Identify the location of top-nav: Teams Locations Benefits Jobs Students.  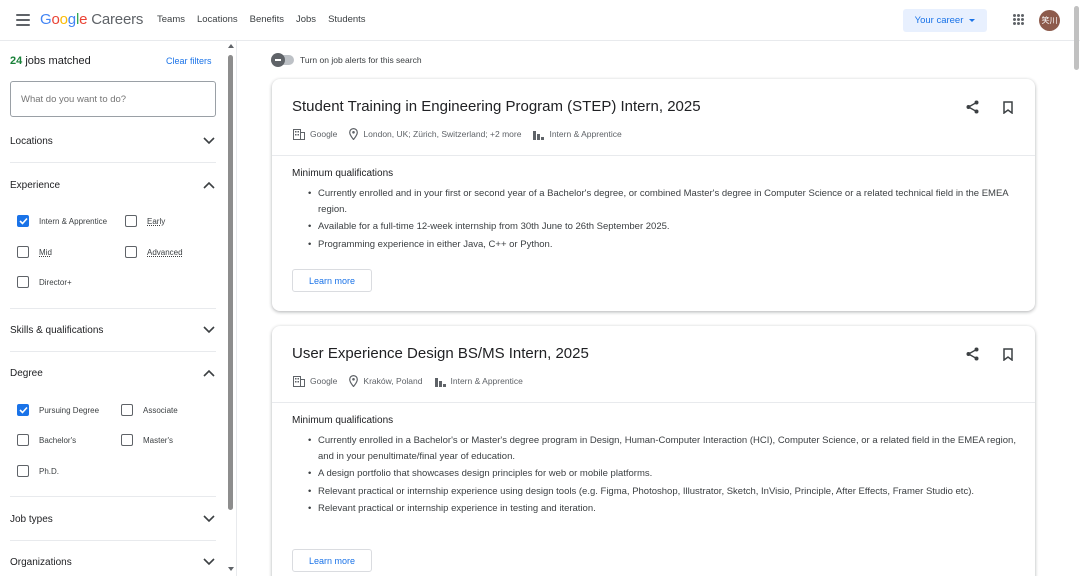
(261, 19).